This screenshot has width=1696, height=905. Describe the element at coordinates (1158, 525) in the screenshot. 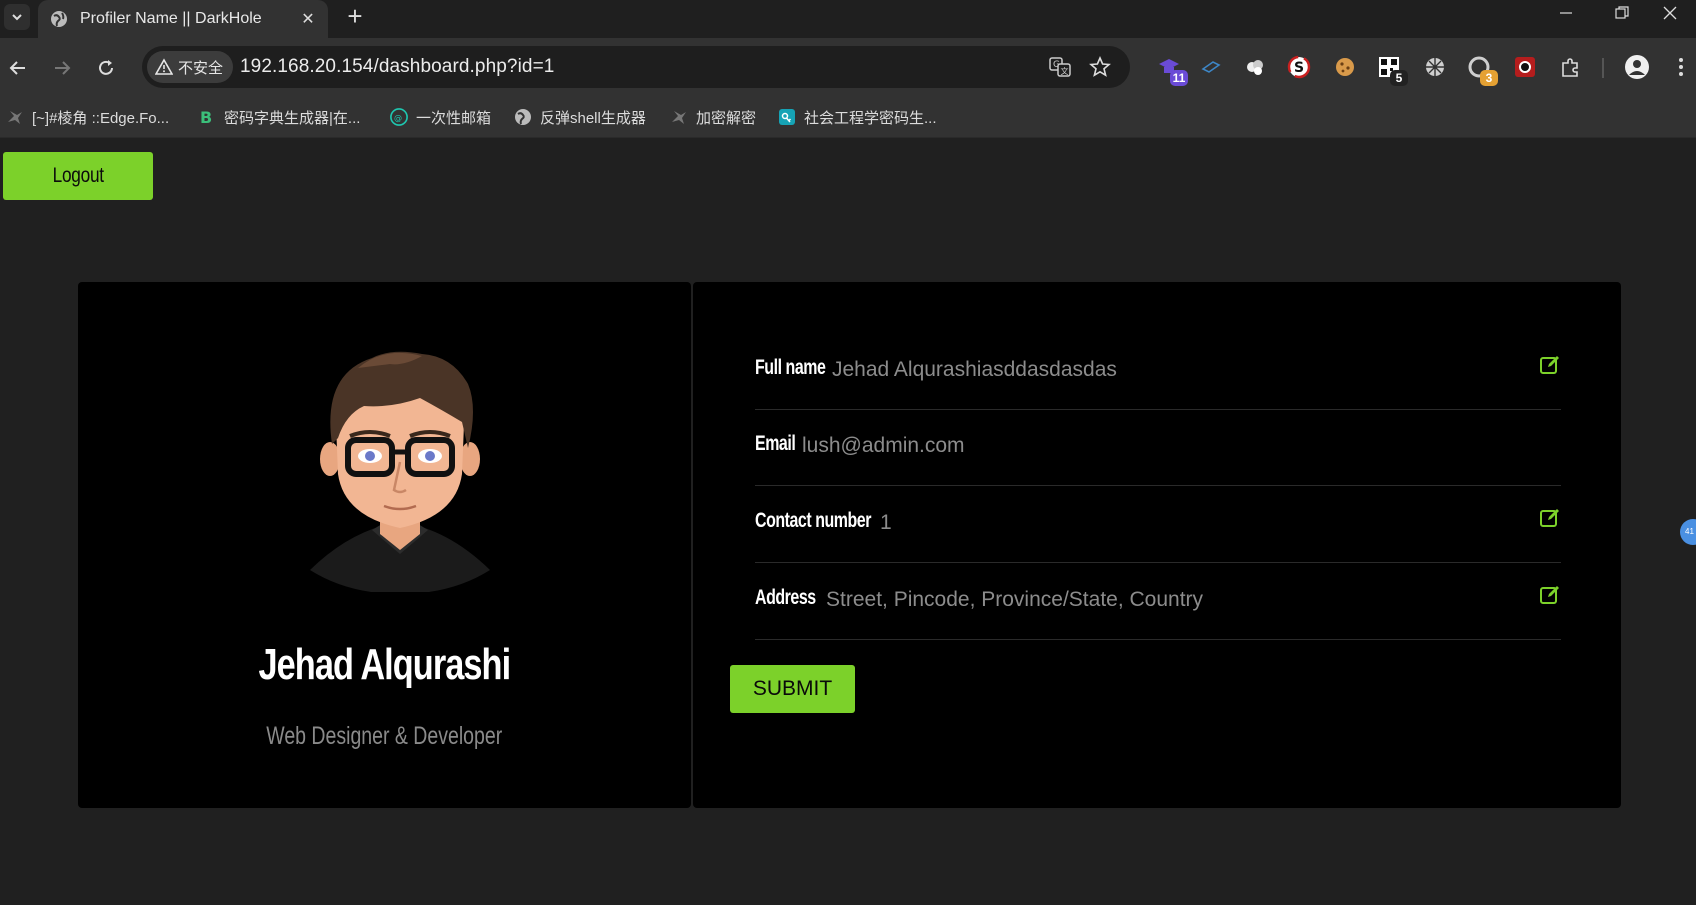

I see `field-contact-number: Contact number 1` at that location.